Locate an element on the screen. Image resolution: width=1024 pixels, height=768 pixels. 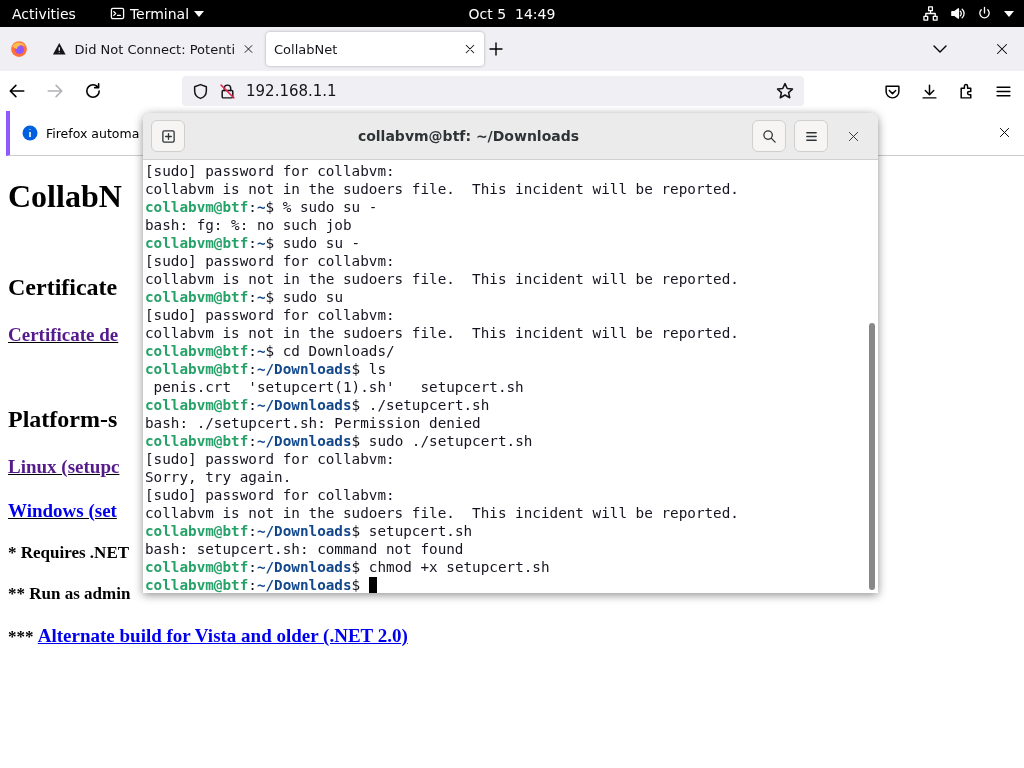
prompt-line: collabvm@btf:~$ sudo su - is located at coordinates (253, 243).